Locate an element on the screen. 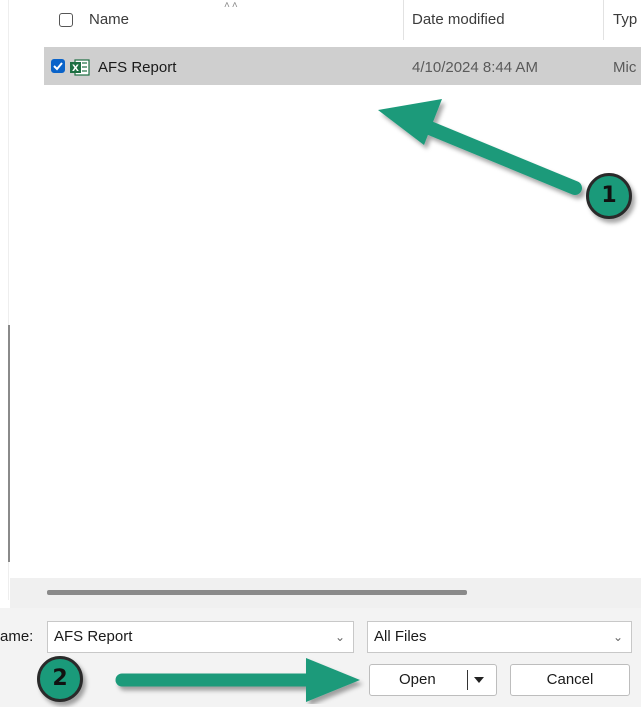 Image resolution: width=641 pixels, height=707 pixels. cancel-button: Cancel is located at coordinates (570, 680).